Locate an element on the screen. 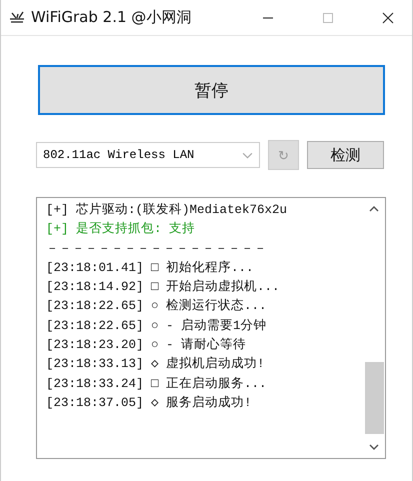 Image resolution: width=413 pixels, height=481 pixels. pause-button: 暂停 is located at coordinates (211, 90).